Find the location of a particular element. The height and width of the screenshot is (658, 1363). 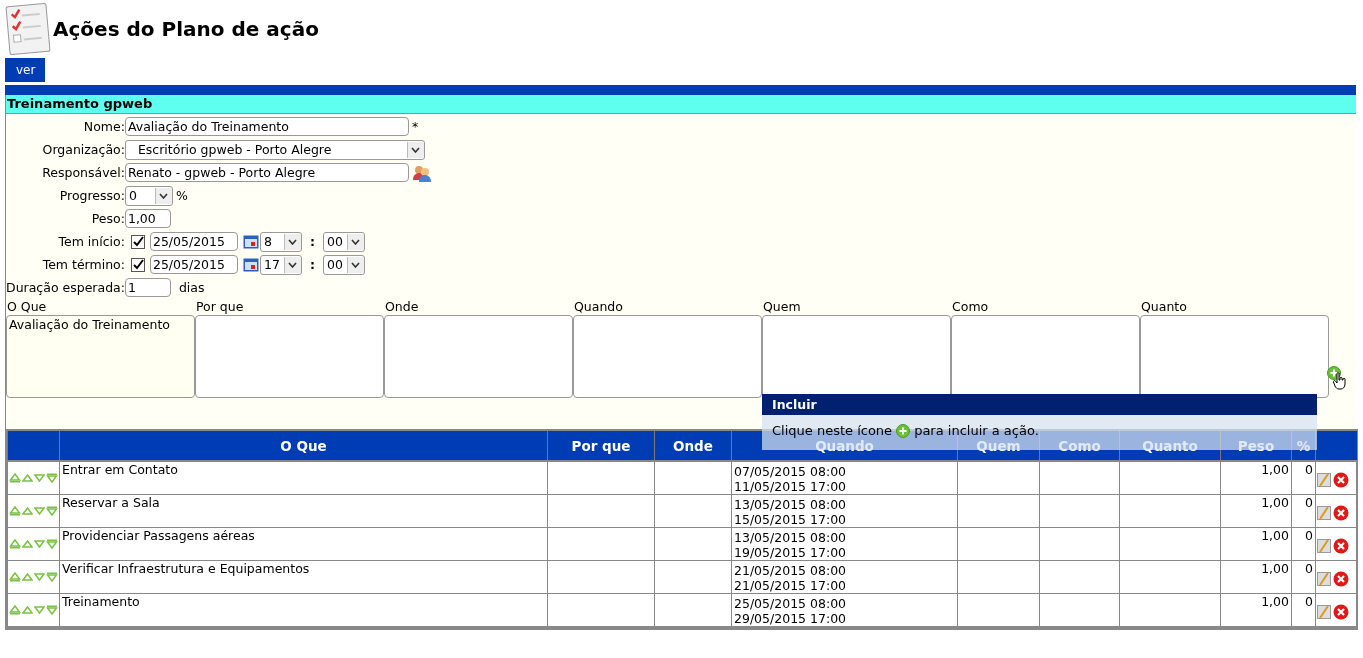

text-field: Avaliação do Treinamento is located at coordinates (266, 126).